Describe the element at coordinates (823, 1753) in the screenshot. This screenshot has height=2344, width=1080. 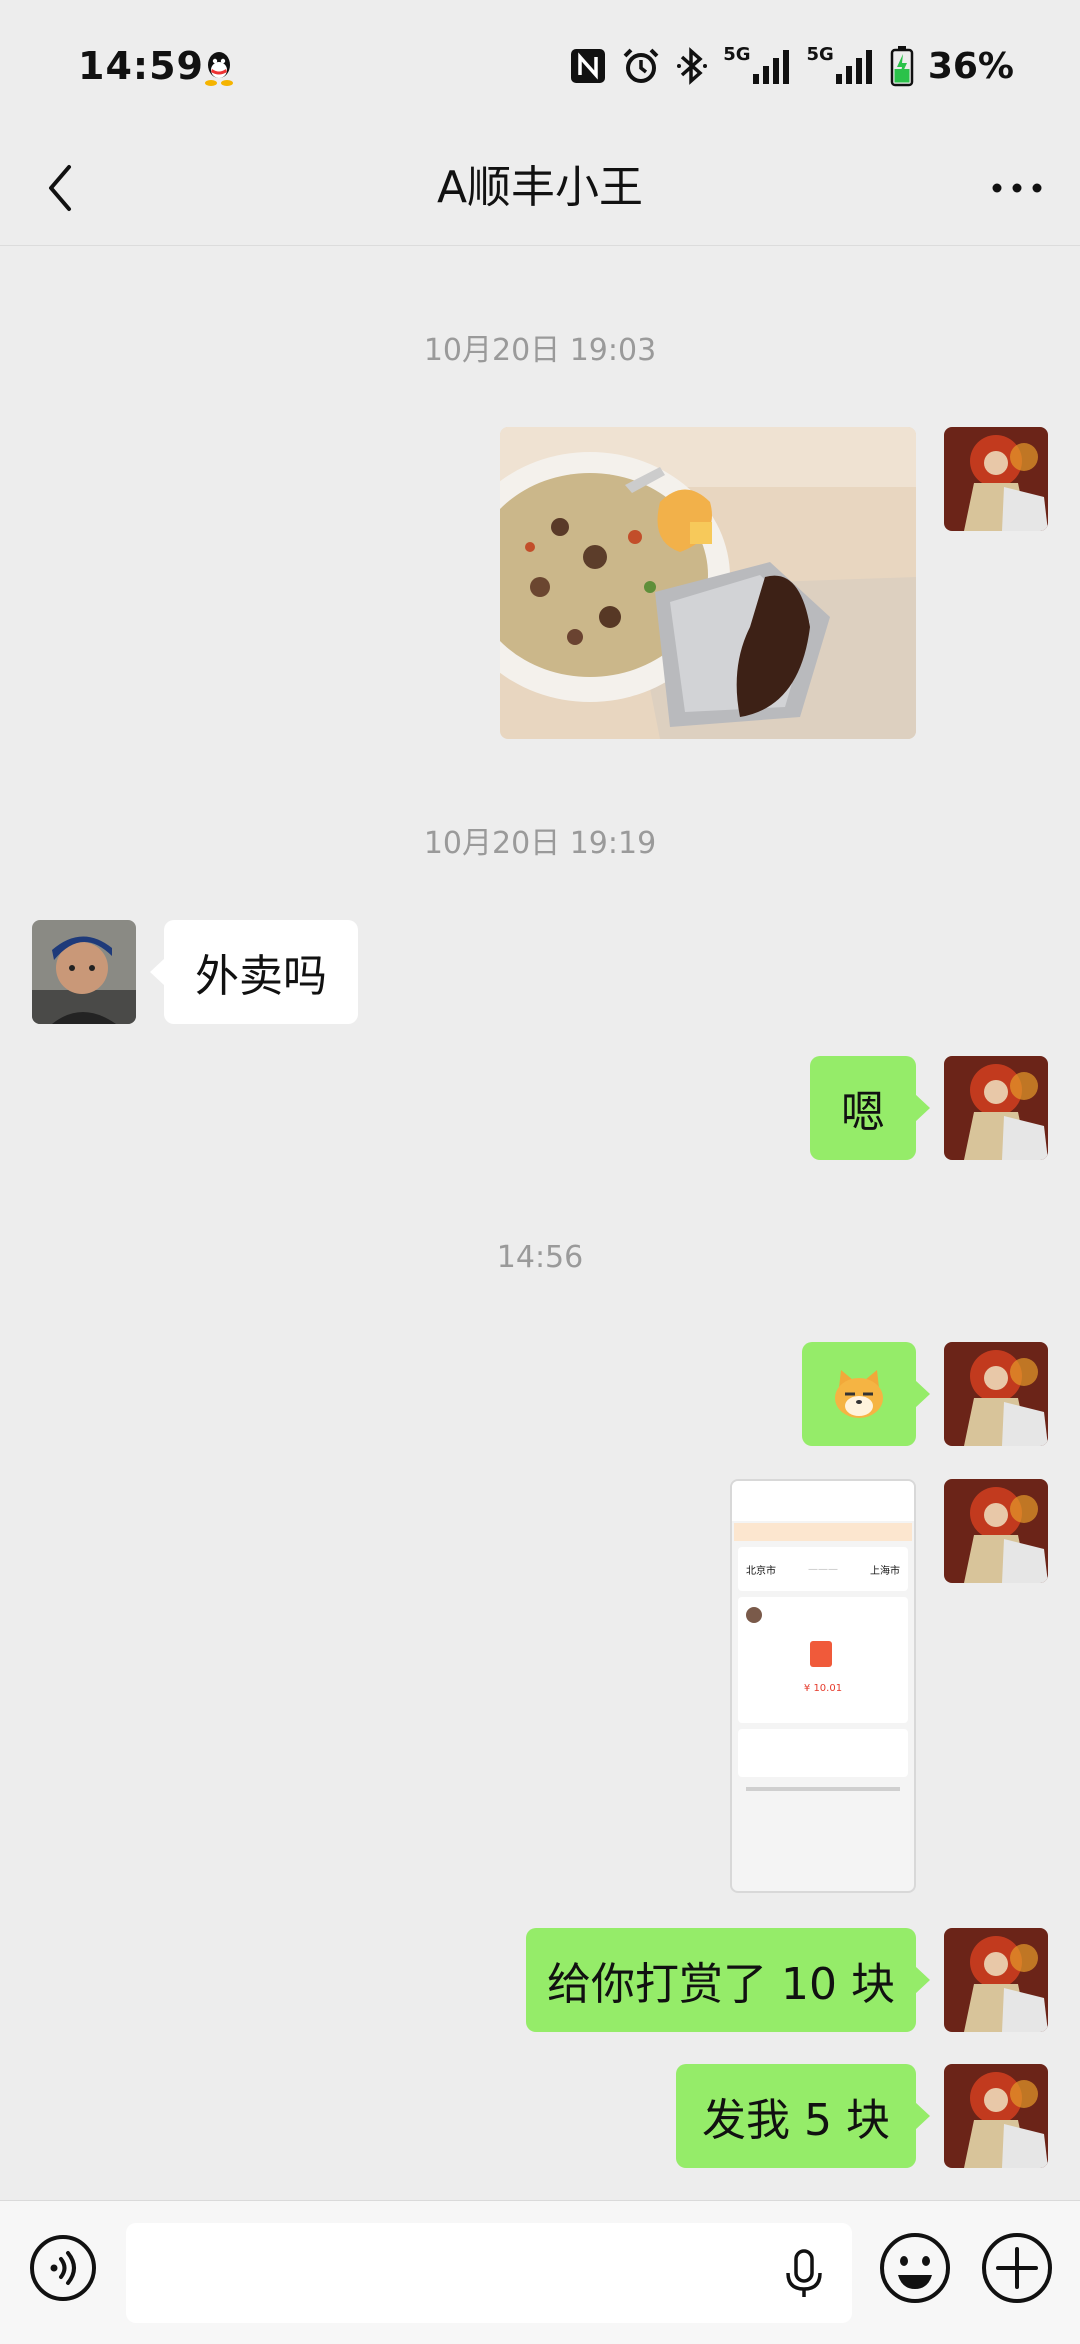
I see `screenshot-status-card` at that location.